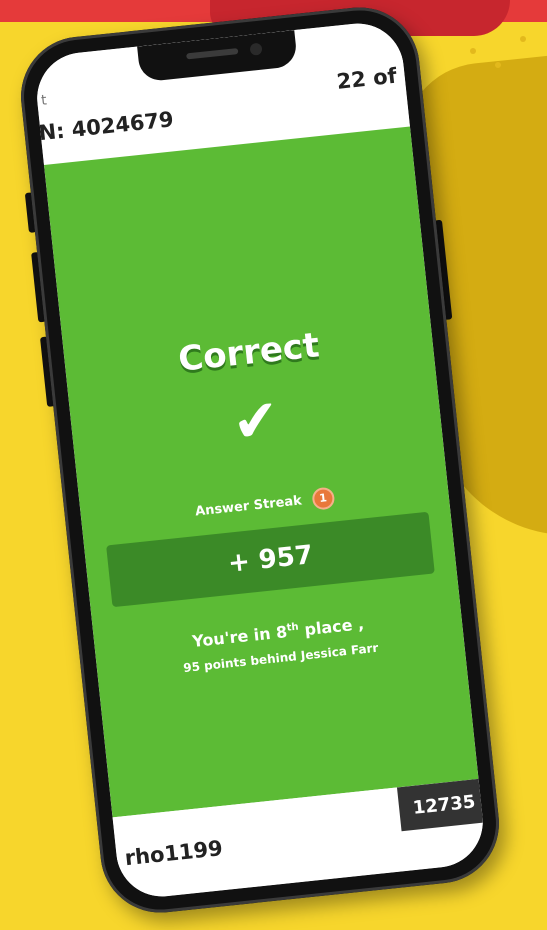 This screenshot has height=930, width=547. What do you see at coordinates (366, 78) in the screenshot?
I see `question-progress: 22 of` at bounding box center [366, 78].